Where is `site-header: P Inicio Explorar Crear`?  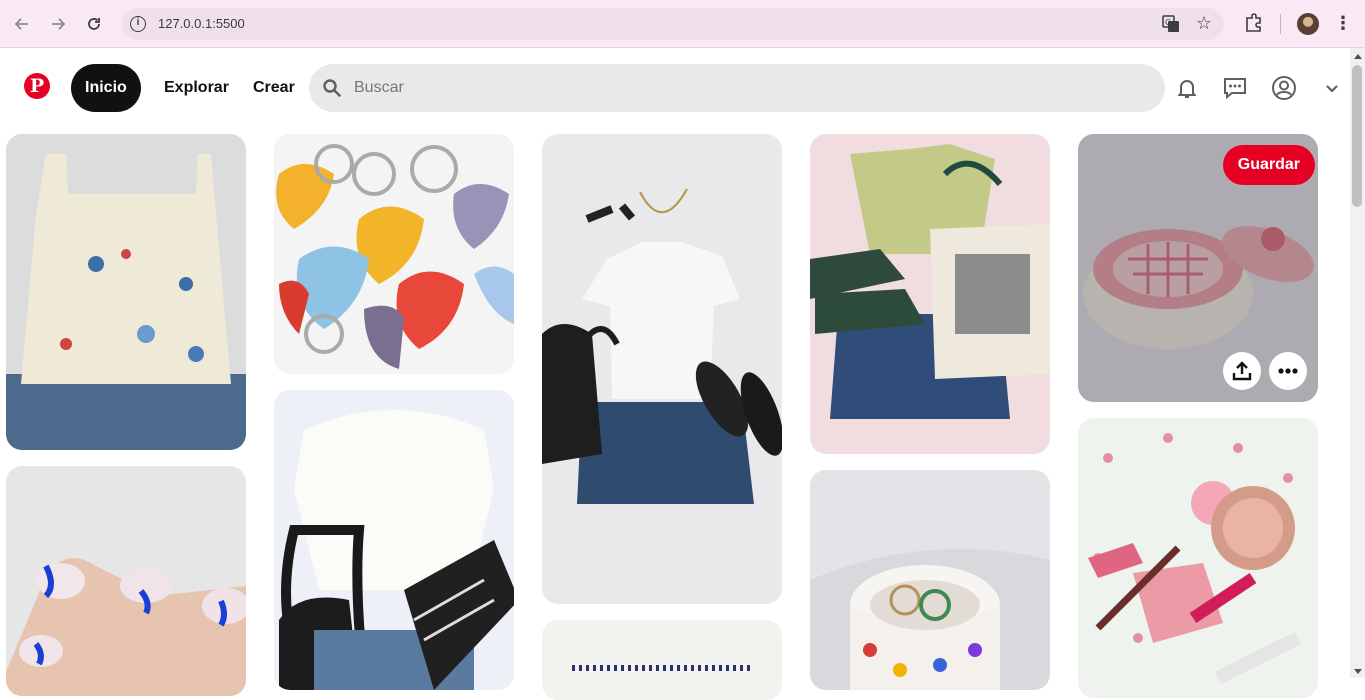
site-header: P Inicio Explorar Crear is located at coordinates (675, 89).